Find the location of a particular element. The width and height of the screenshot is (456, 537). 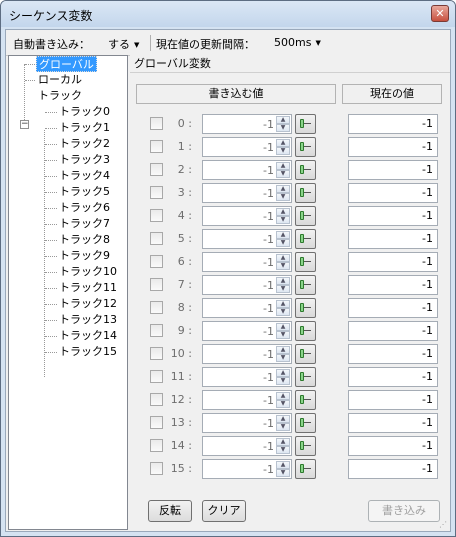

write-button: 書き込み is located at coordinates (404, 511).